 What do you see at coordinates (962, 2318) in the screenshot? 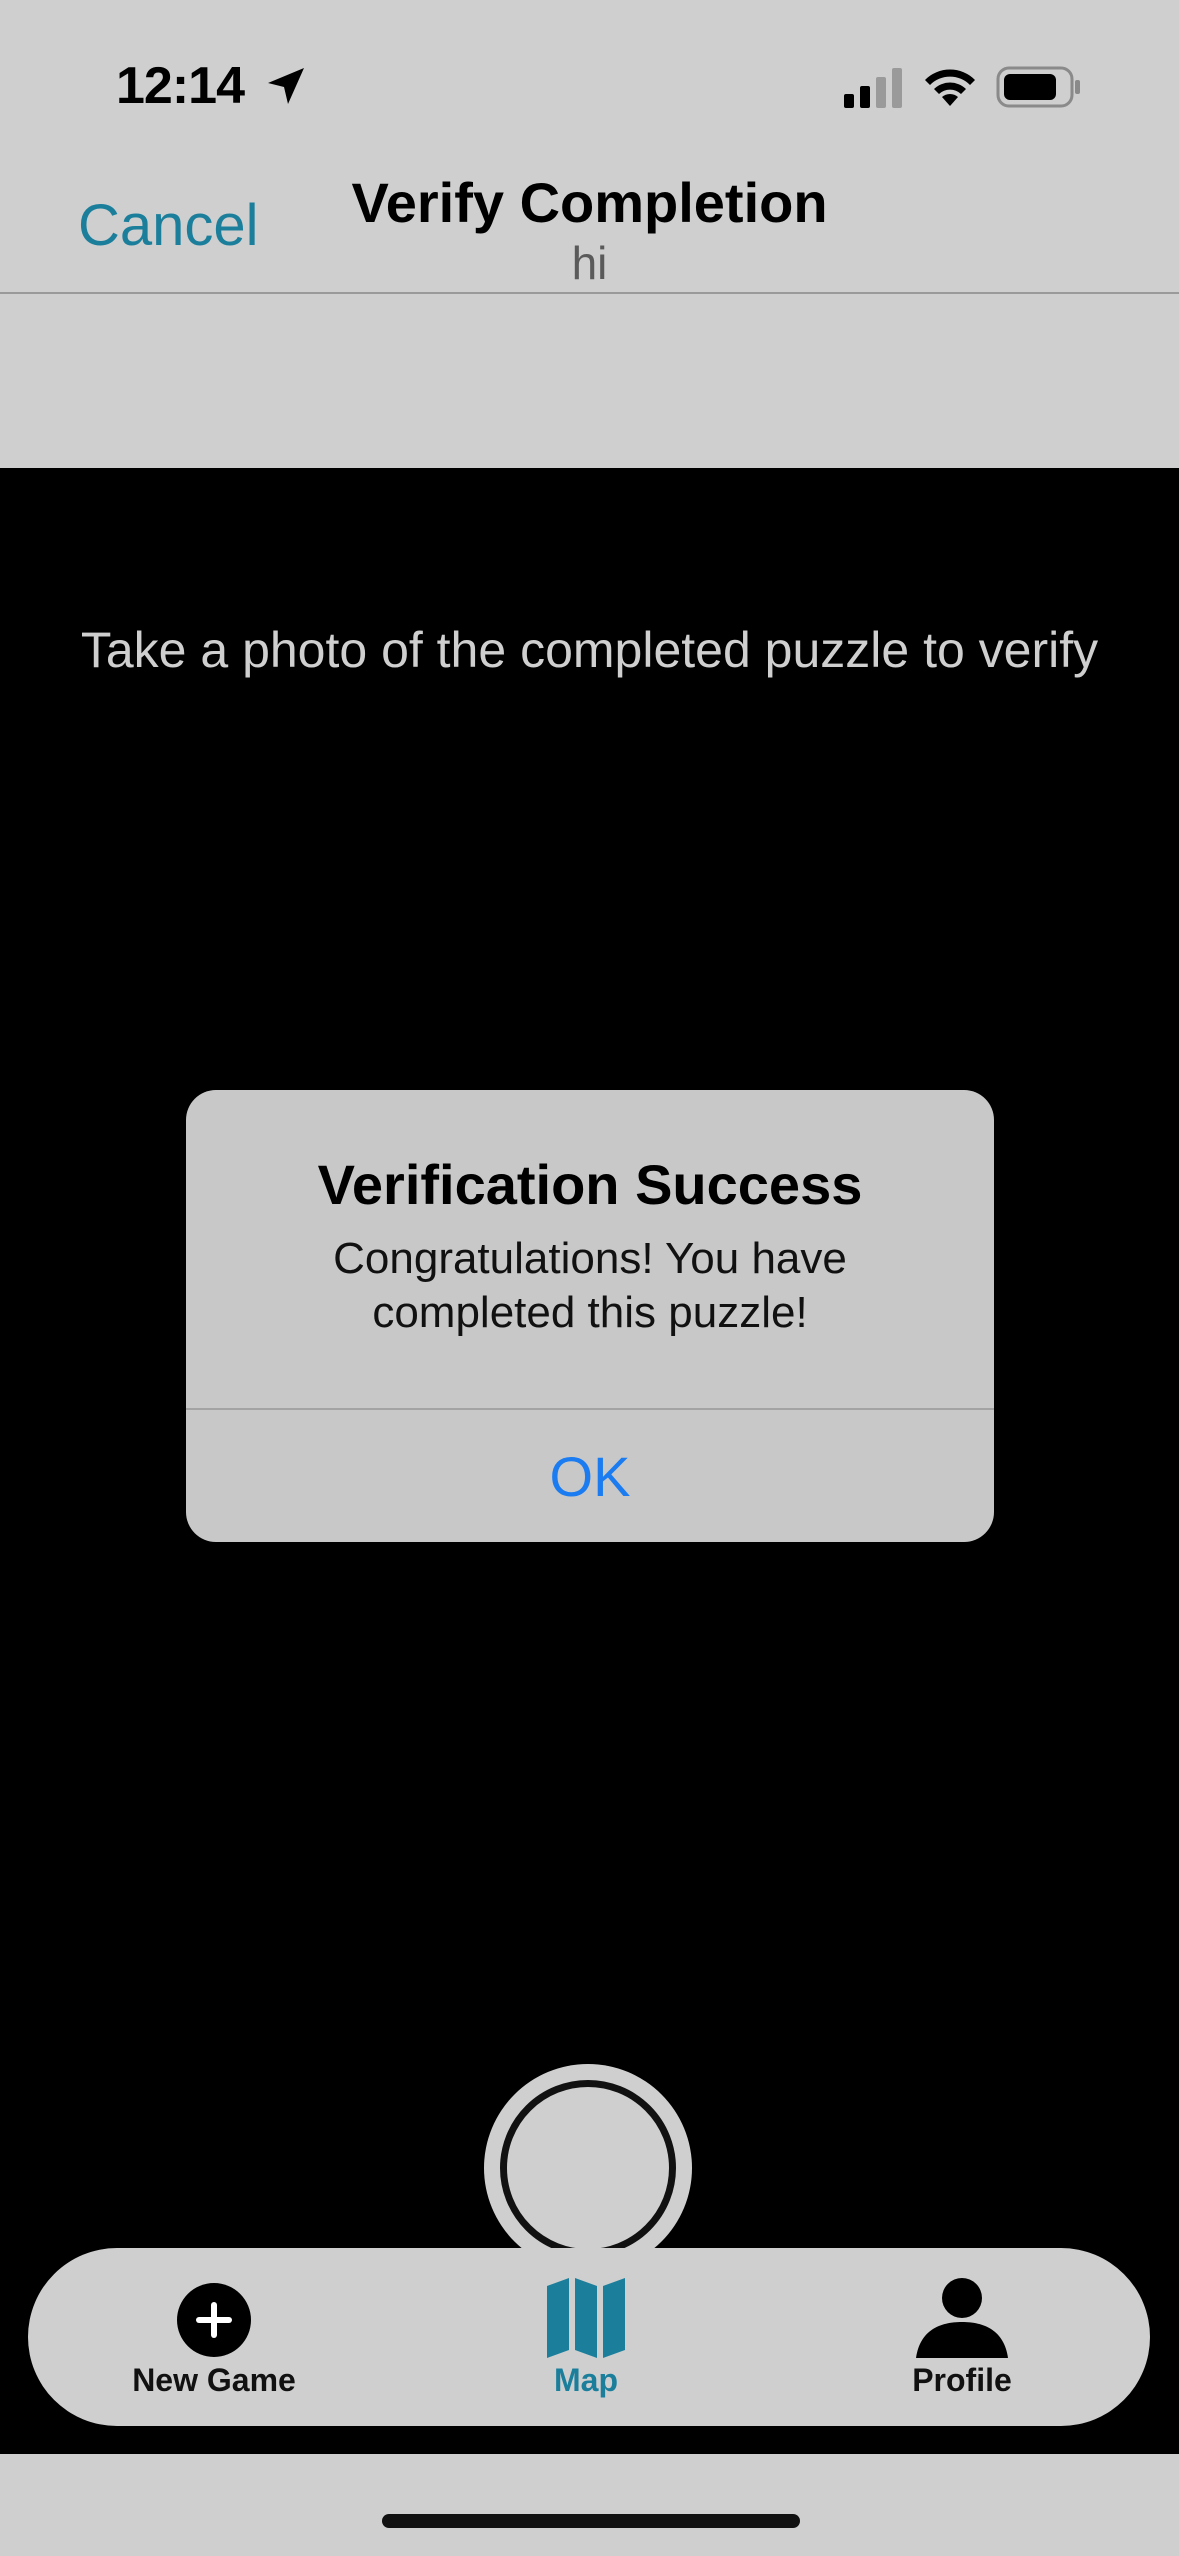
I see `person-icon` at bounding box center [962, 2318].